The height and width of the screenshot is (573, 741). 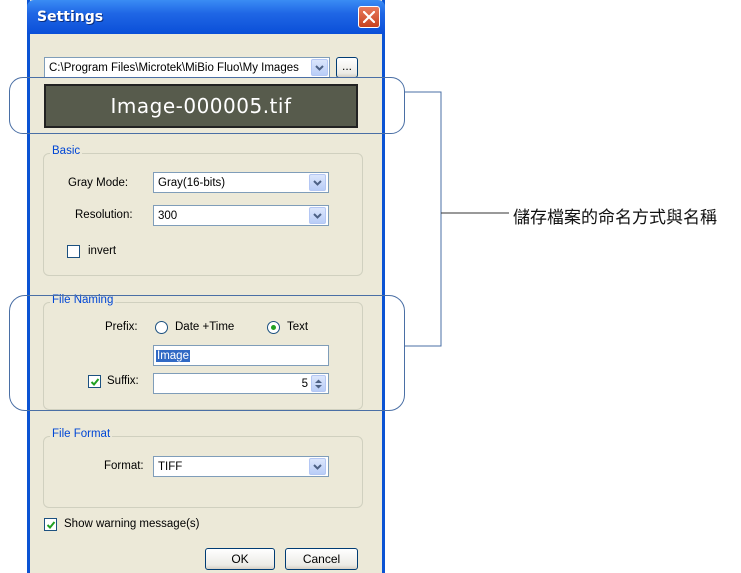 I want to click on show-warning-checkbox, so click(x=50, y=524).